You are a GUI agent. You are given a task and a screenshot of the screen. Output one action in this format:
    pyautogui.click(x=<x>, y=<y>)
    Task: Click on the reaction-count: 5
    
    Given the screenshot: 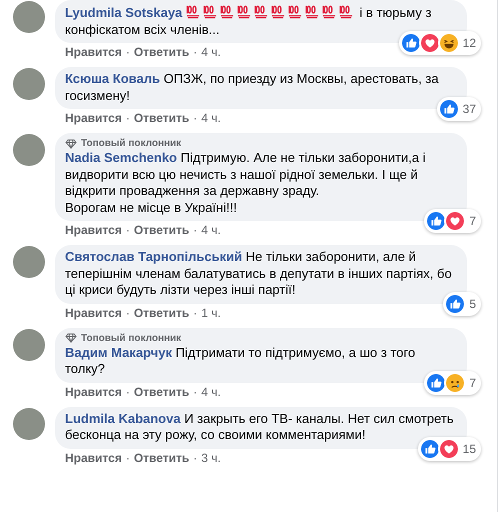 What is the action you would take?
    pyautogui.click(x=472, y=304)
    